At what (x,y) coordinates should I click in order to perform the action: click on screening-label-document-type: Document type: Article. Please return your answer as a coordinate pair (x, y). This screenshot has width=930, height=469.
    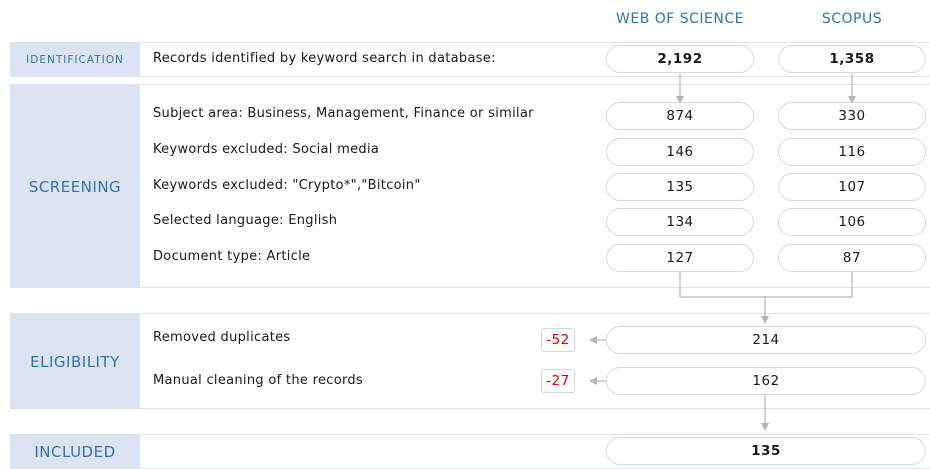
    Looking at the image, I should click on (232, 256).